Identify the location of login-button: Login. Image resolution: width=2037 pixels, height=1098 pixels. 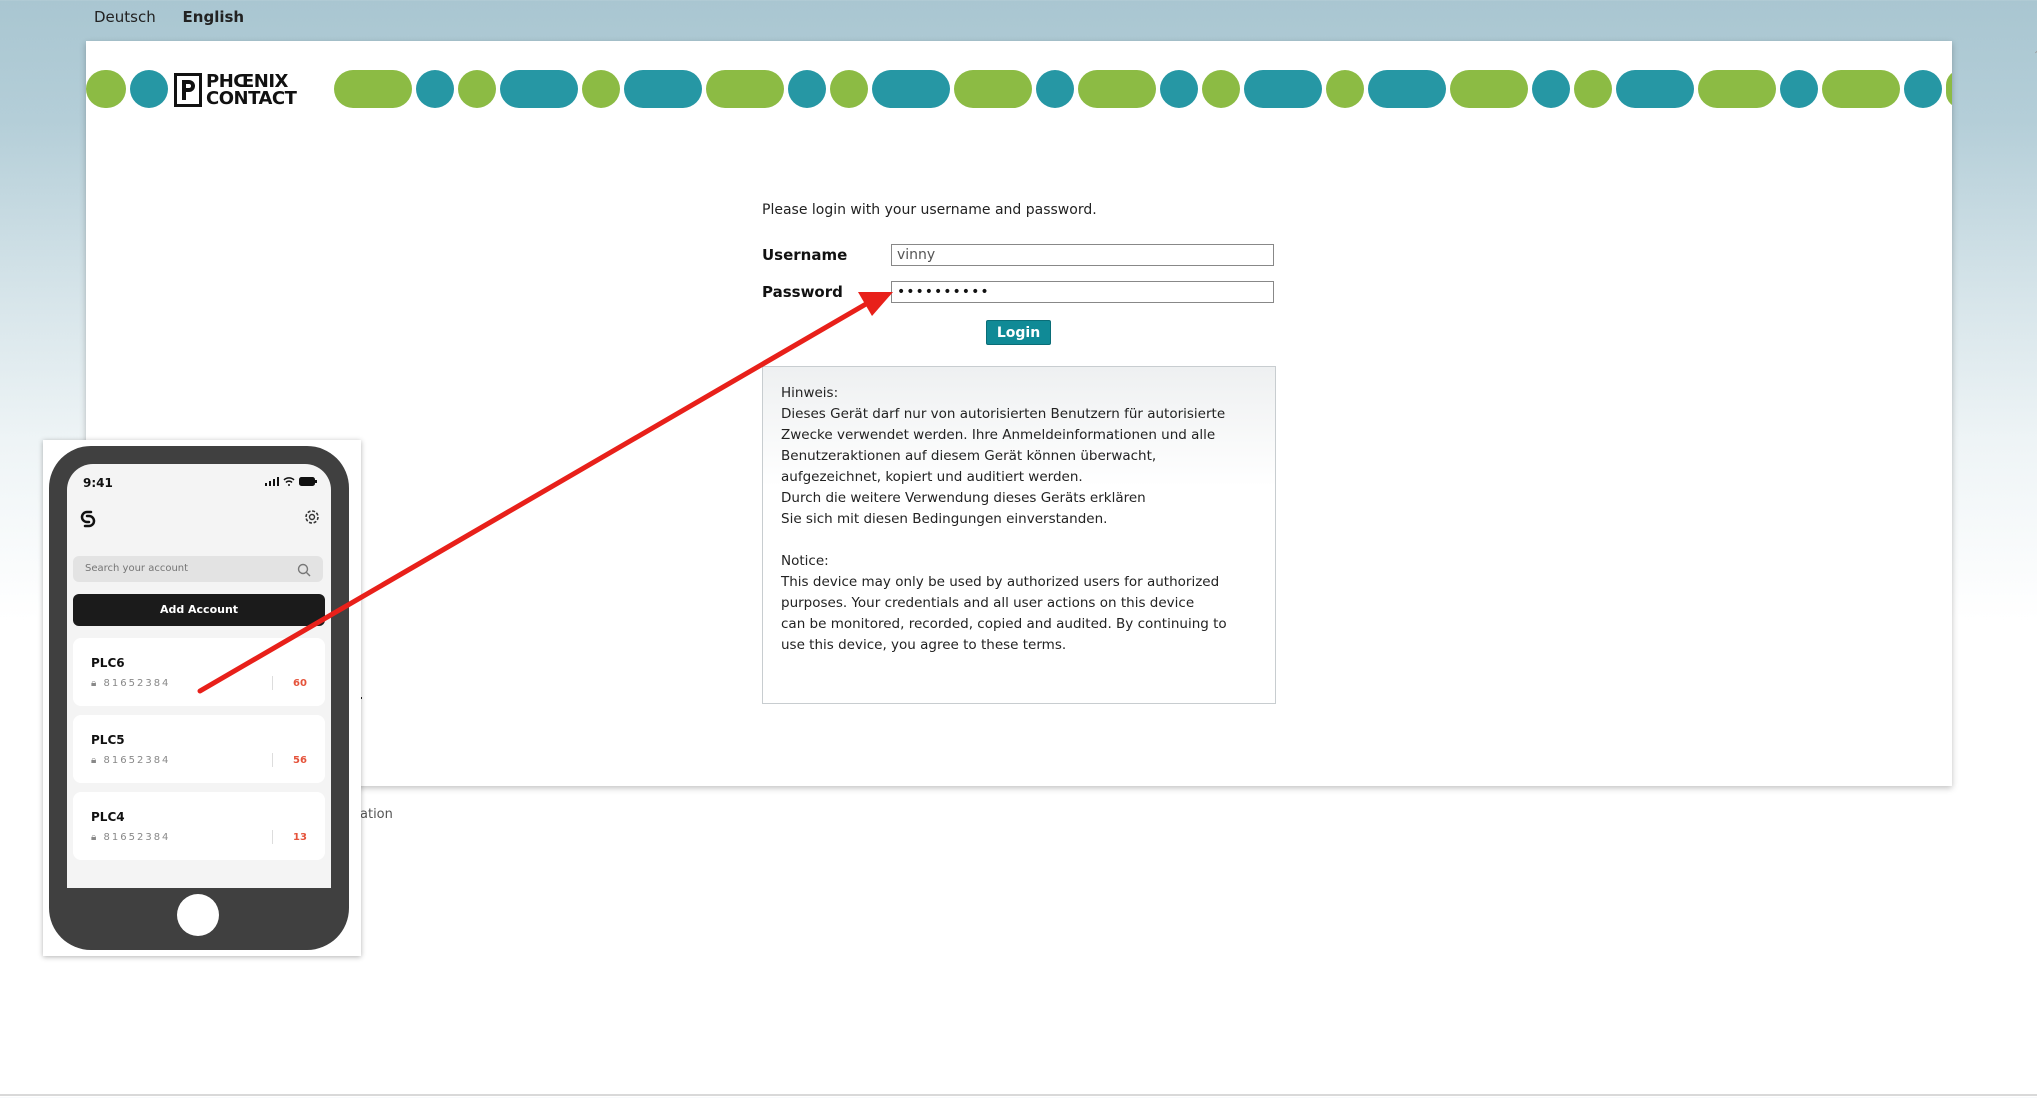
(1018, 332).